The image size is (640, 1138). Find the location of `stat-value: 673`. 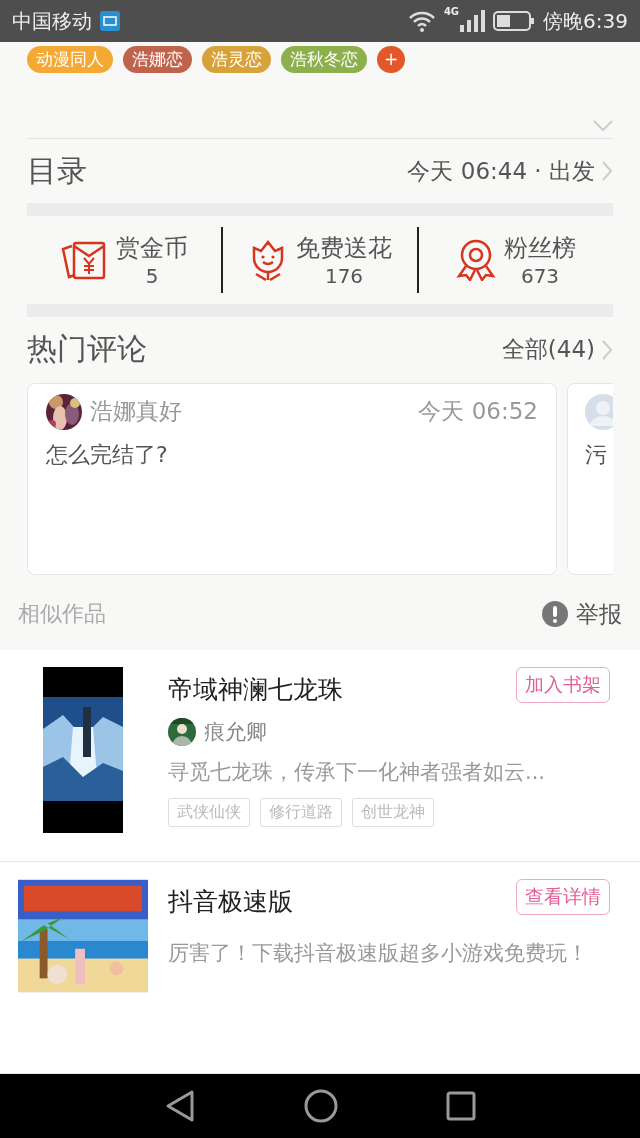

stat-value: 673 is located at coordinates (540, 276).